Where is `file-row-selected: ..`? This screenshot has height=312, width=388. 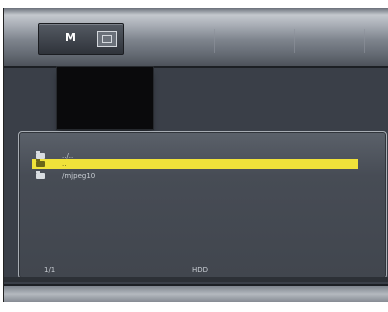 file-row-selected: .. is located at coordinates (195, 164).